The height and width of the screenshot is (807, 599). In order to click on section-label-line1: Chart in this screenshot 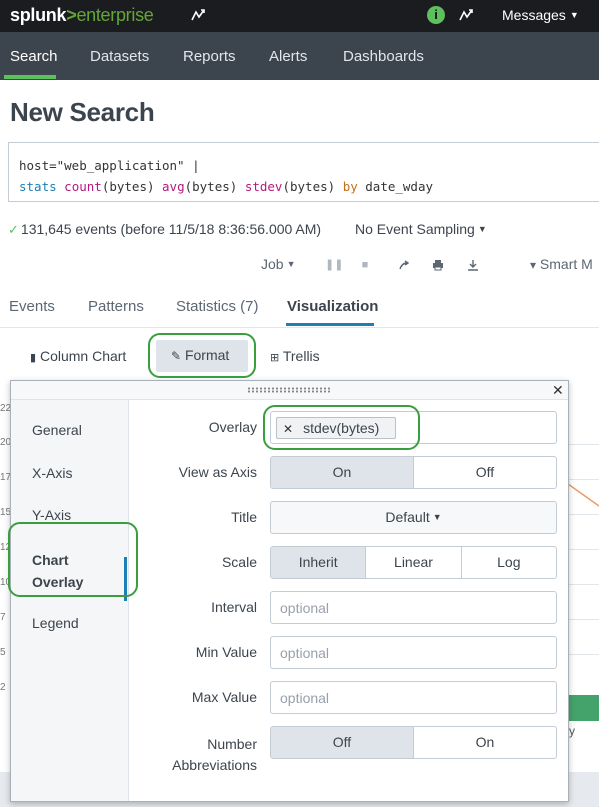, I will do `click(50, 560)`.